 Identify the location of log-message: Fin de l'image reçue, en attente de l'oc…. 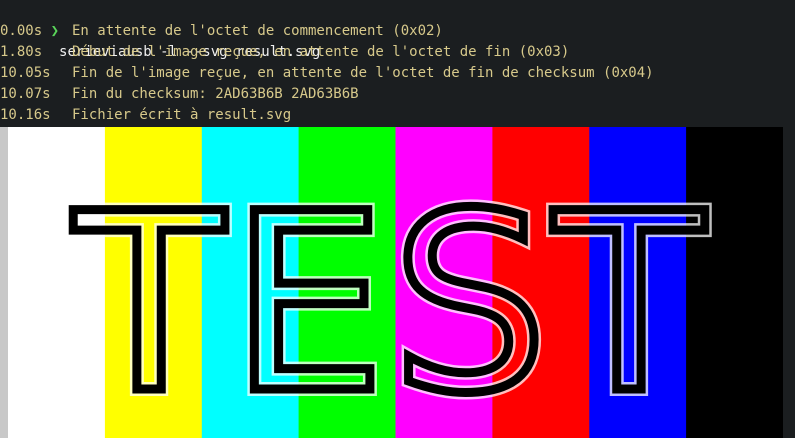
(363, 73).